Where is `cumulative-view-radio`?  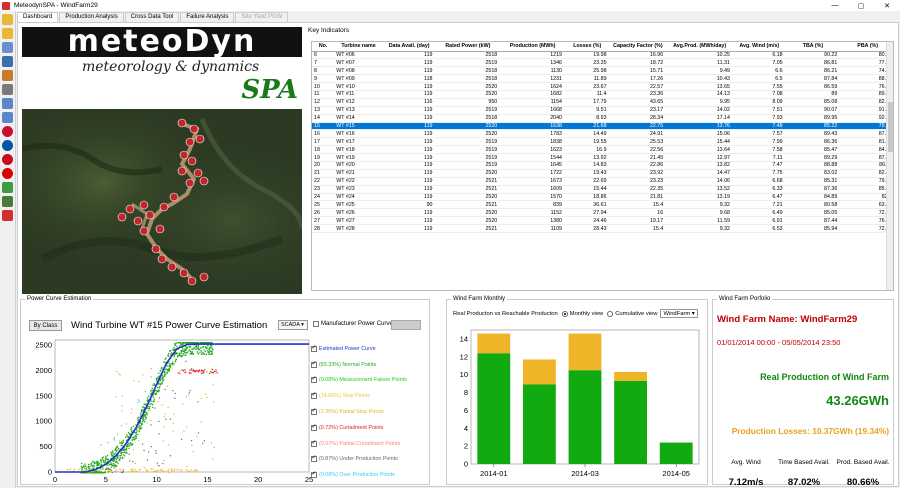
cumulative-view-radio is located at coordinates (610, 313).